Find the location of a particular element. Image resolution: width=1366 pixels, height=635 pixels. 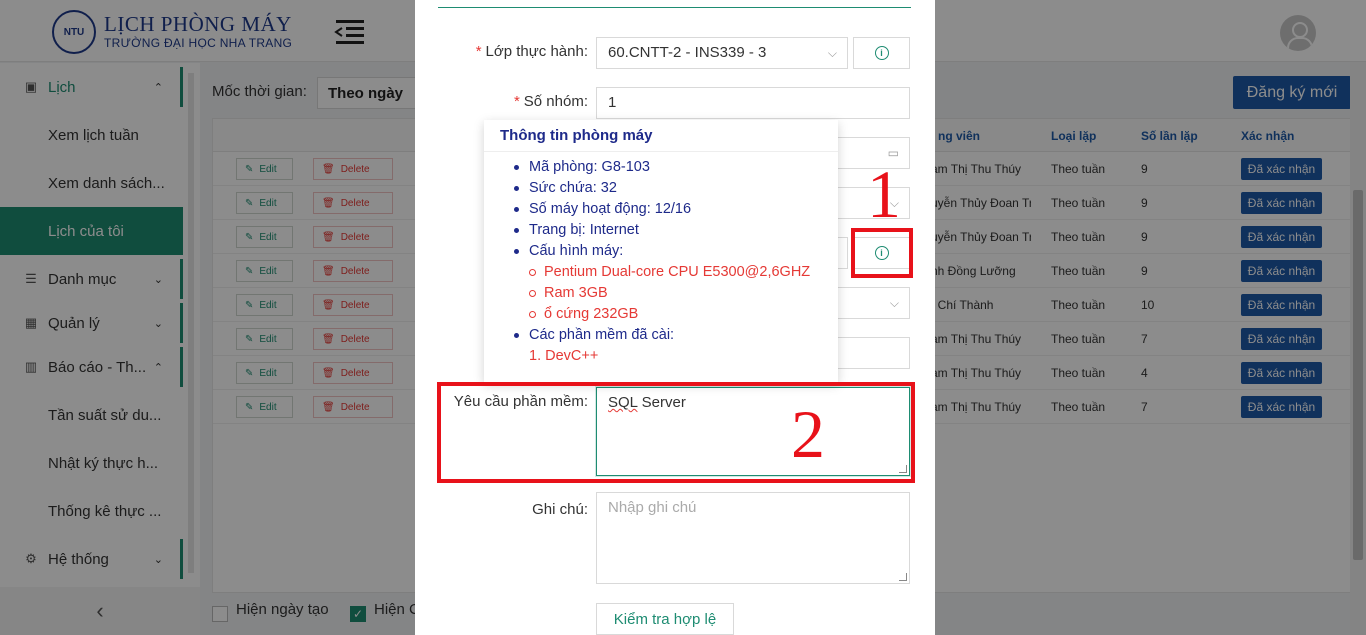

config-cpu: Pentium Dual-core CPU E5300@2,6GHZ is located at coordinates (669, 272).